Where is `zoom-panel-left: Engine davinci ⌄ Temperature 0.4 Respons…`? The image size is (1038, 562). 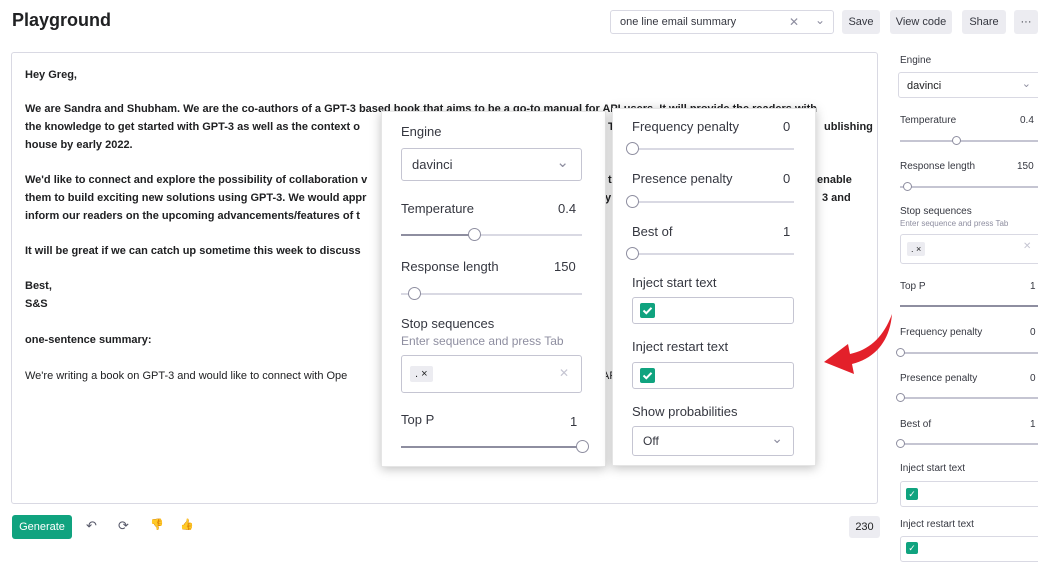 zoom-panel-left: Engine davinci ⌄ Temperature 0.4 Respons… is located at coordinates (493, 289).